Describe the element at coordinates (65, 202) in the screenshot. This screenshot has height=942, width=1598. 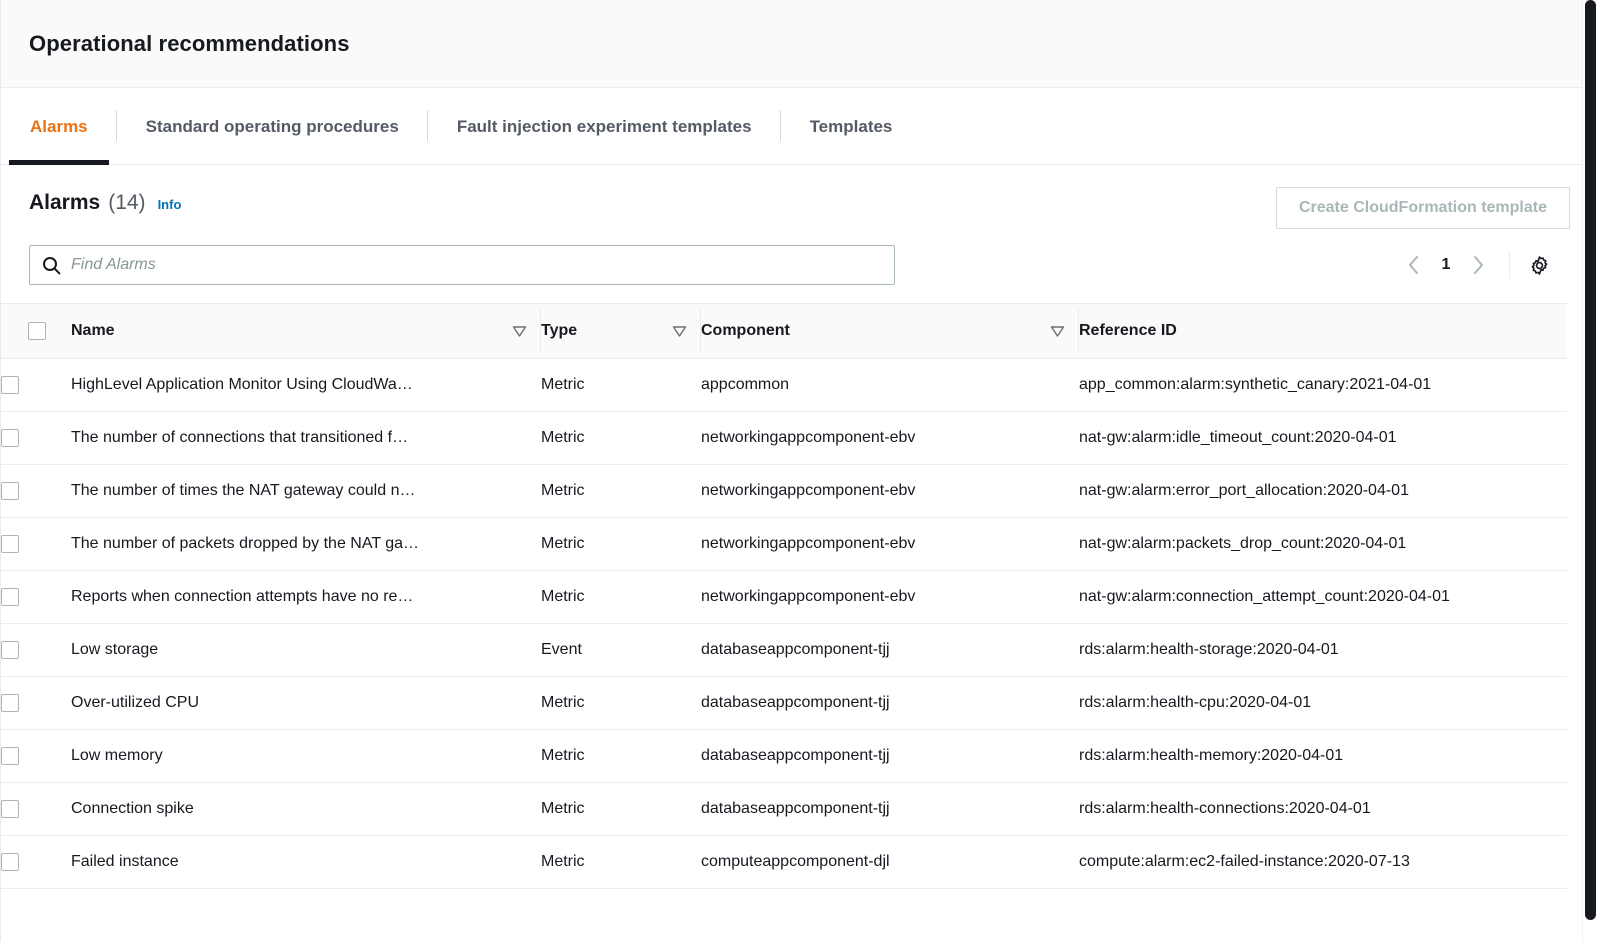
I see `panel-title: Alarms` at that location.